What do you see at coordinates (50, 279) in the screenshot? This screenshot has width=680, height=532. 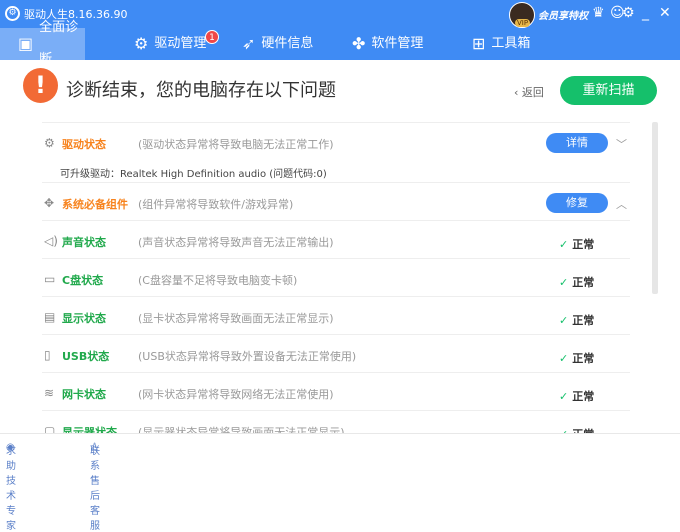 I see `disk-icon: ▭` at bounding box center [50, 279].